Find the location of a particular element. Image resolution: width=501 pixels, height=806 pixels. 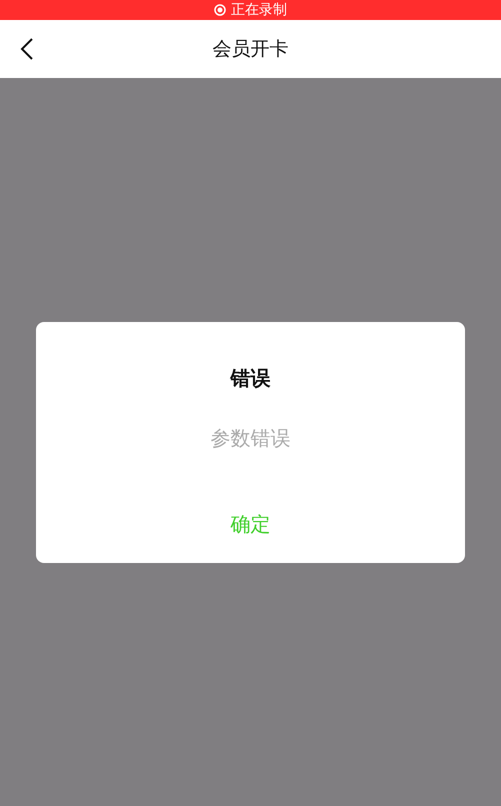

dialog-message: 参数错误 is located at coordinates (250, 438).